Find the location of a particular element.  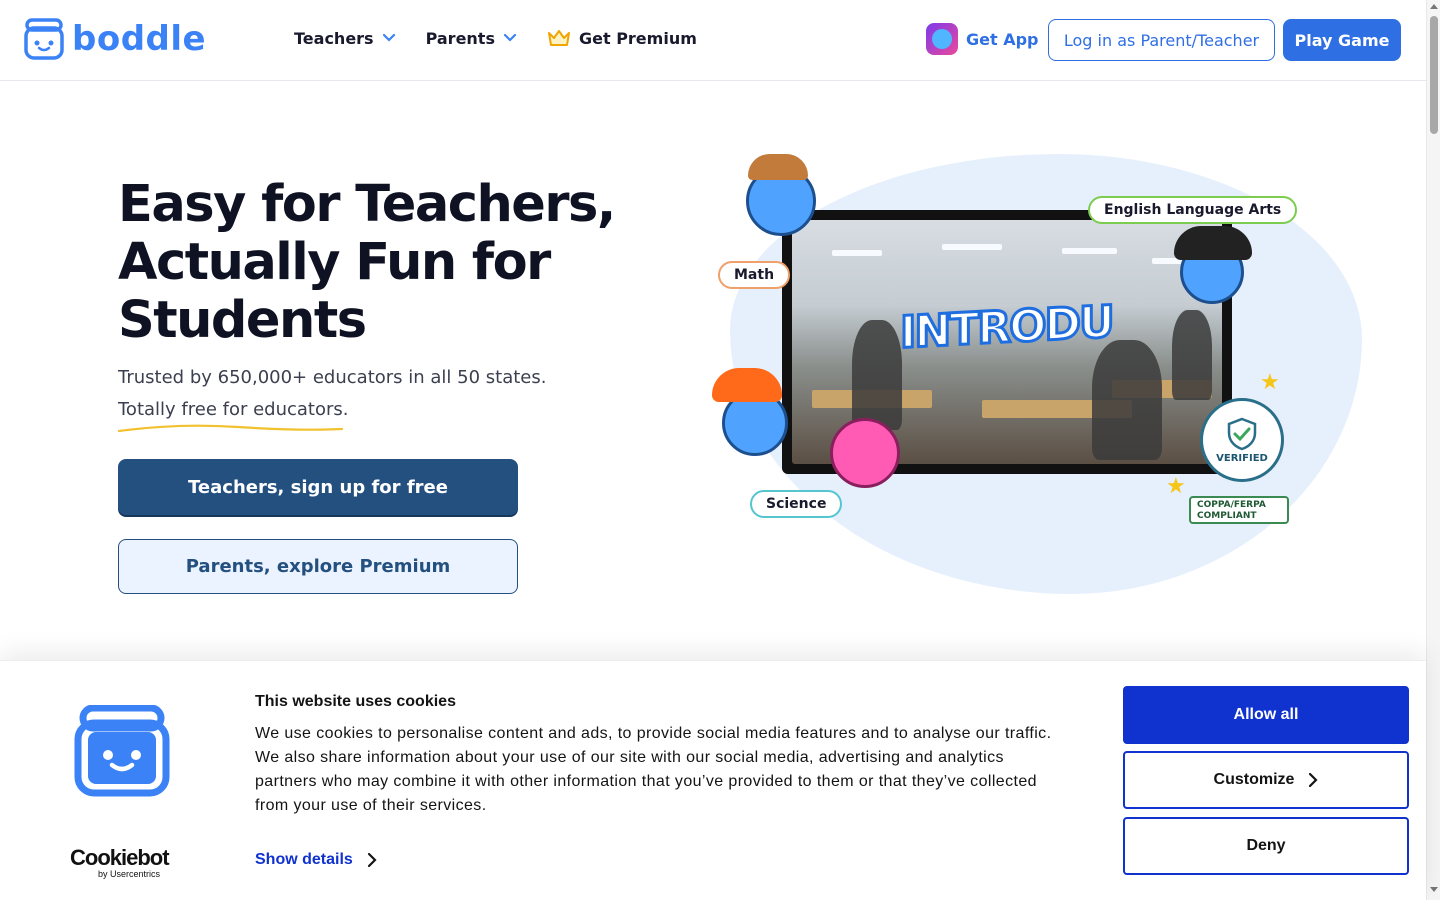

nav-teachers-label: Teachers is located at coordinates (334, 38).